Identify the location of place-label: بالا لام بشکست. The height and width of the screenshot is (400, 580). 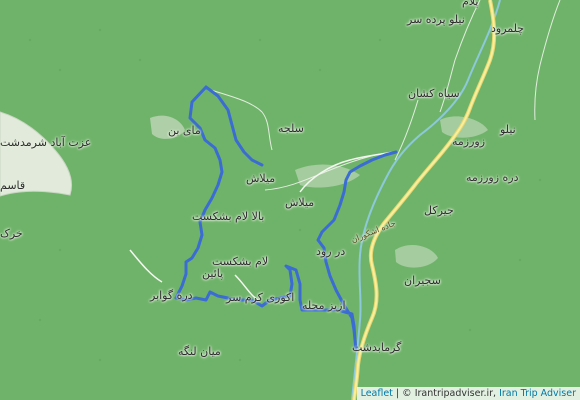
(228, 216).